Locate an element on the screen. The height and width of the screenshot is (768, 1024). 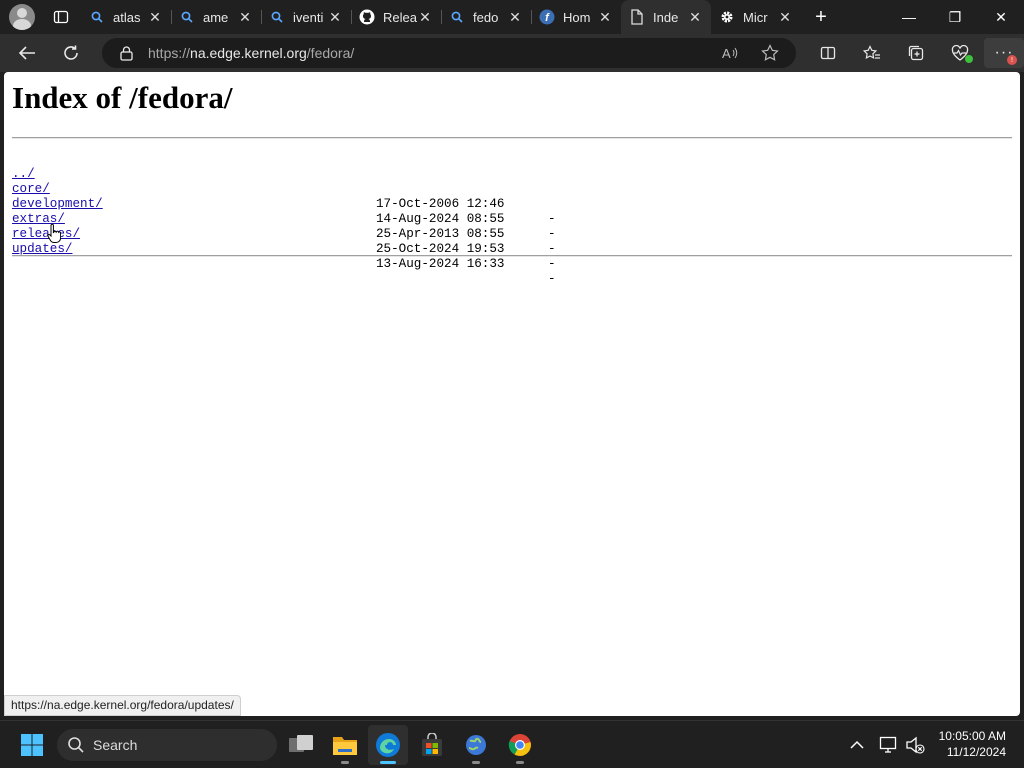
task-view-button is located at coordinates (301, 745).